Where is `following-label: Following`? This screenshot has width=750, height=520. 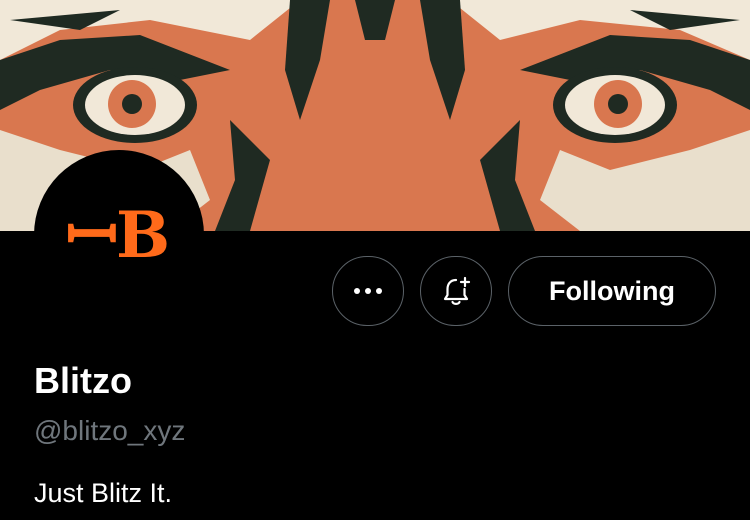 following-label: Following is located at coordinates (612, 290).